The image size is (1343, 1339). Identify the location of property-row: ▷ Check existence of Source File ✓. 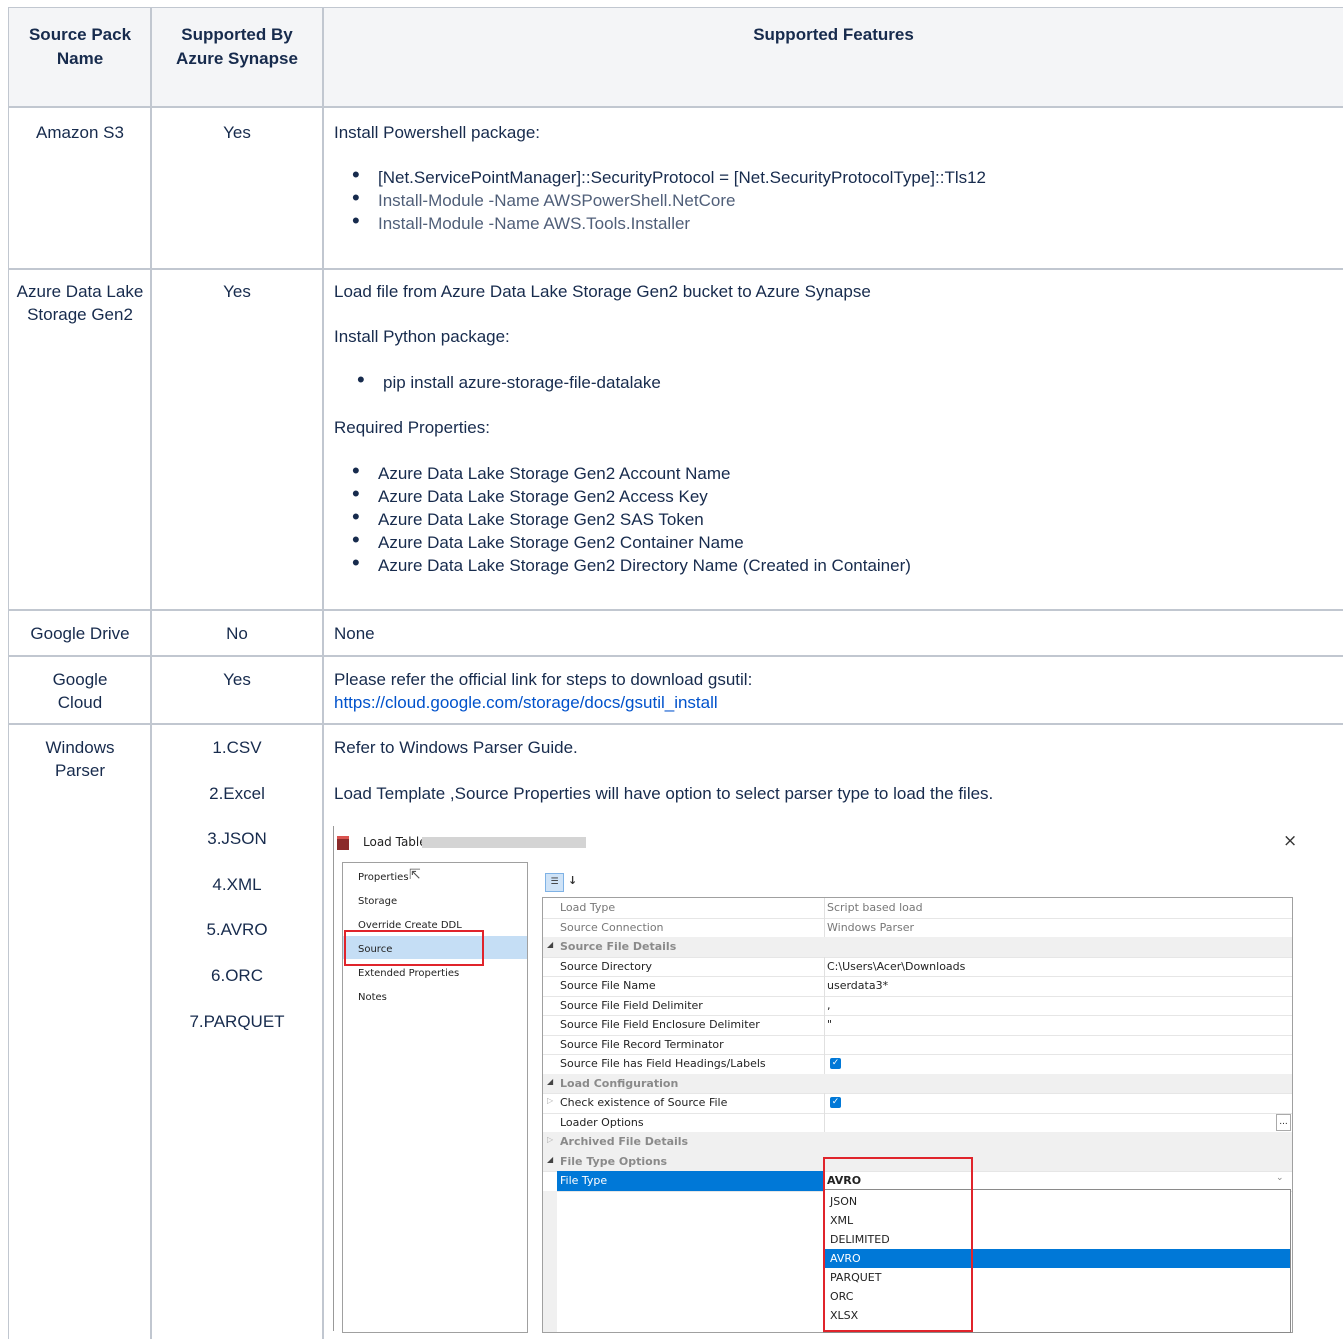
(917, 1103).